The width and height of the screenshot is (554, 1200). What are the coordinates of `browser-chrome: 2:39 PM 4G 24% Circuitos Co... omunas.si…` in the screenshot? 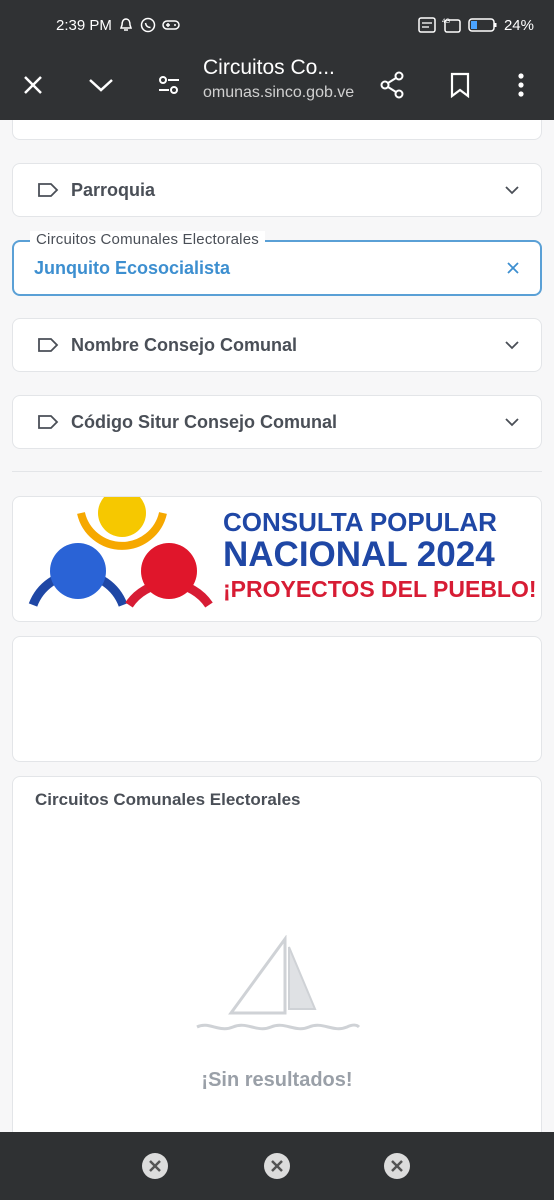 It's located at (277, 60).